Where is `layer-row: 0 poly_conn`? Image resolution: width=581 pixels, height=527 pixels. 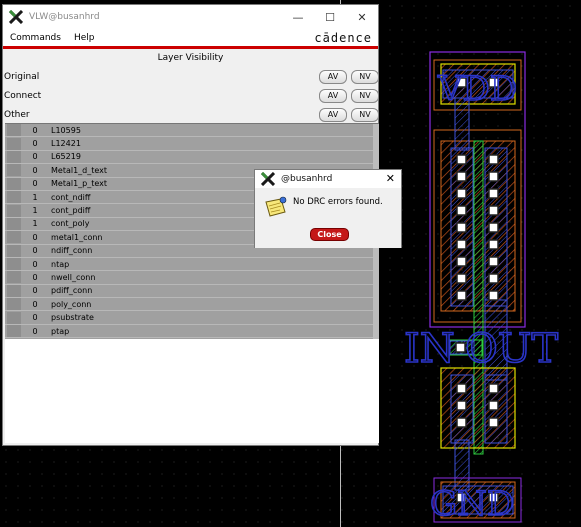
layer-row: 0 poly_conn is located at coordinates (192, 305).